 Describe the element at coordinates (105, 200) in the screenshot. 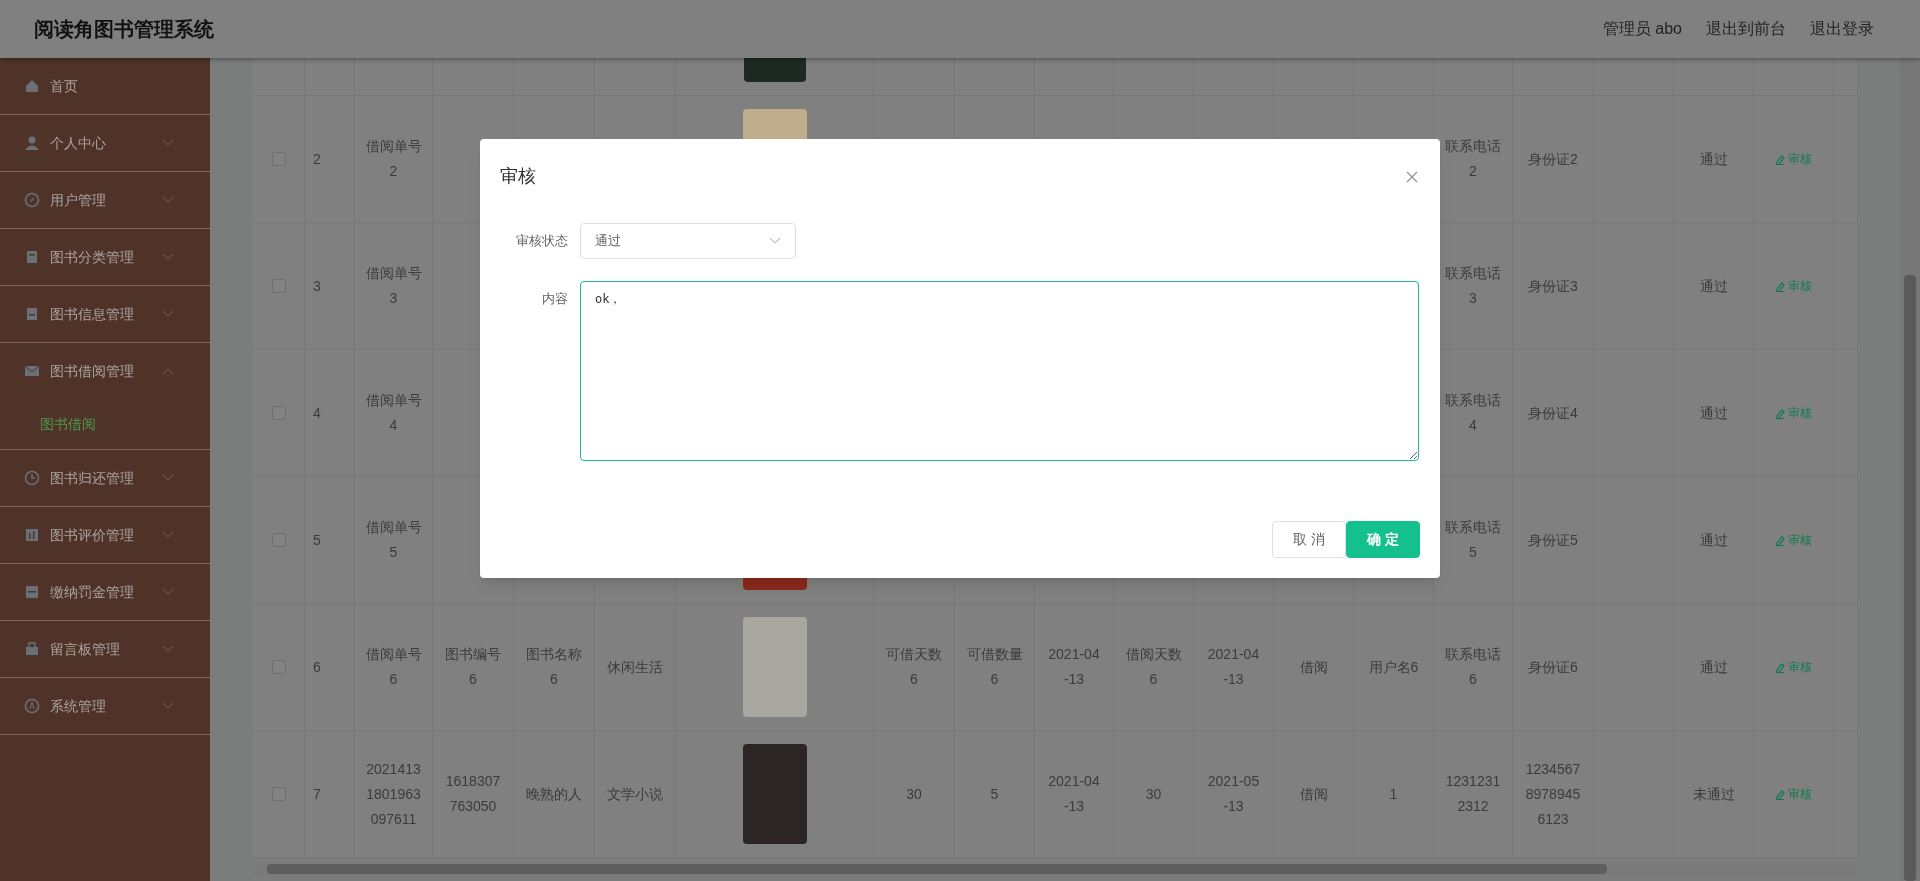

I see `sidebar-item: 用户管理` at that location.